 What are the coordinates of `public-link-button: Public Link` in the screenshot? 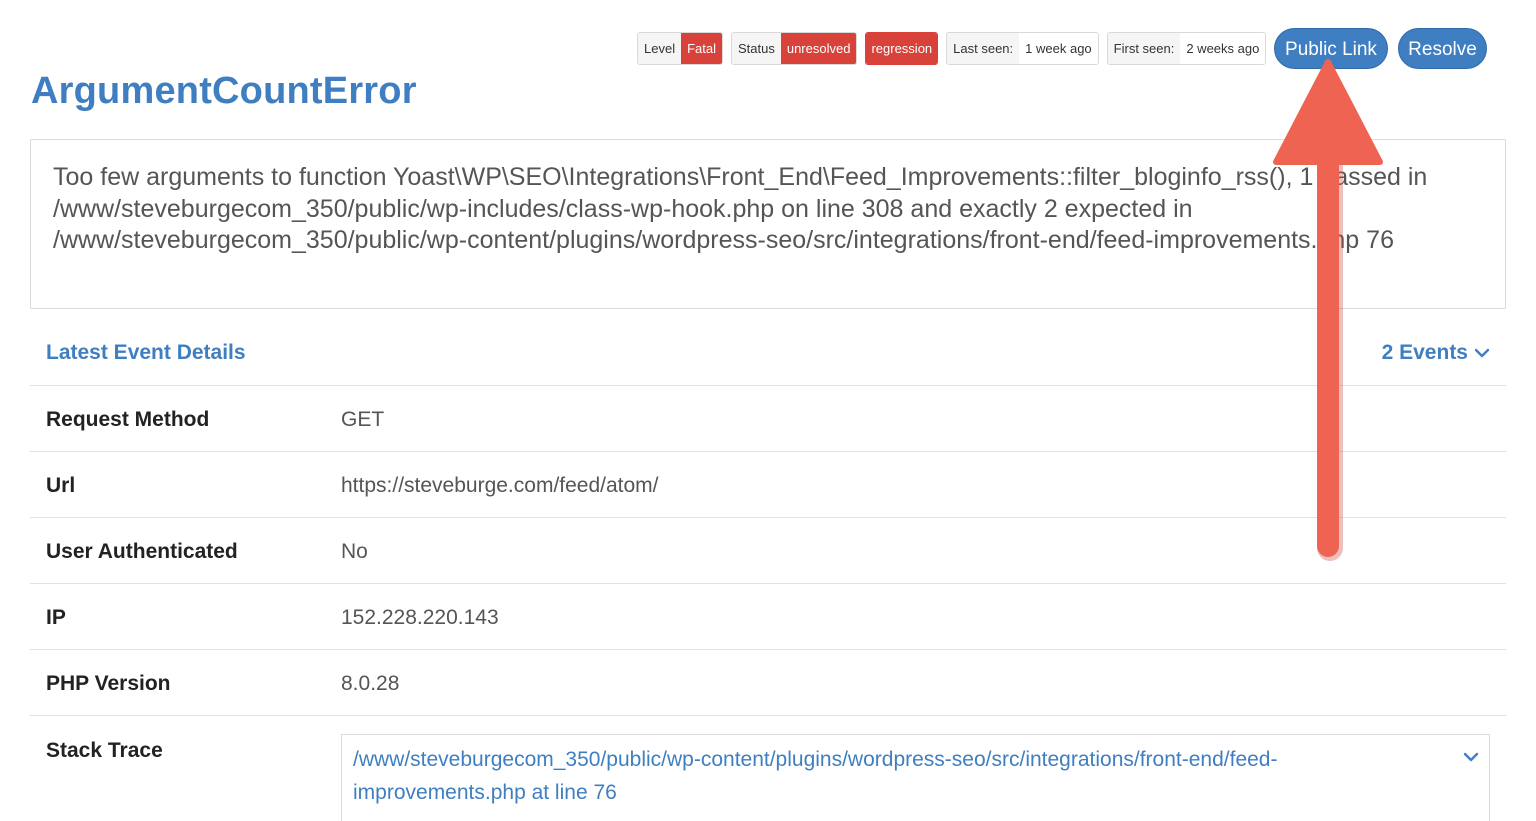 It's located at (1331, 48).